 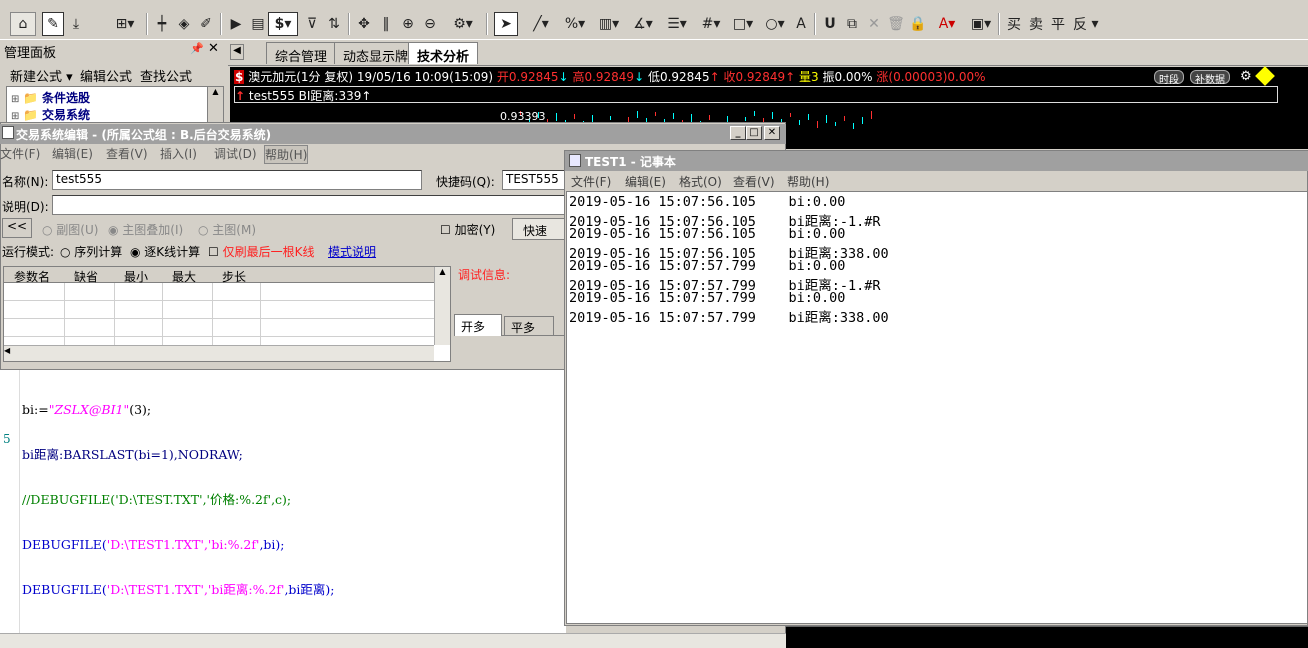 What do you see at coordinates (830, 24) in the screenshot?
I see `magnet-icon: U` at bounding box center [830, 24].